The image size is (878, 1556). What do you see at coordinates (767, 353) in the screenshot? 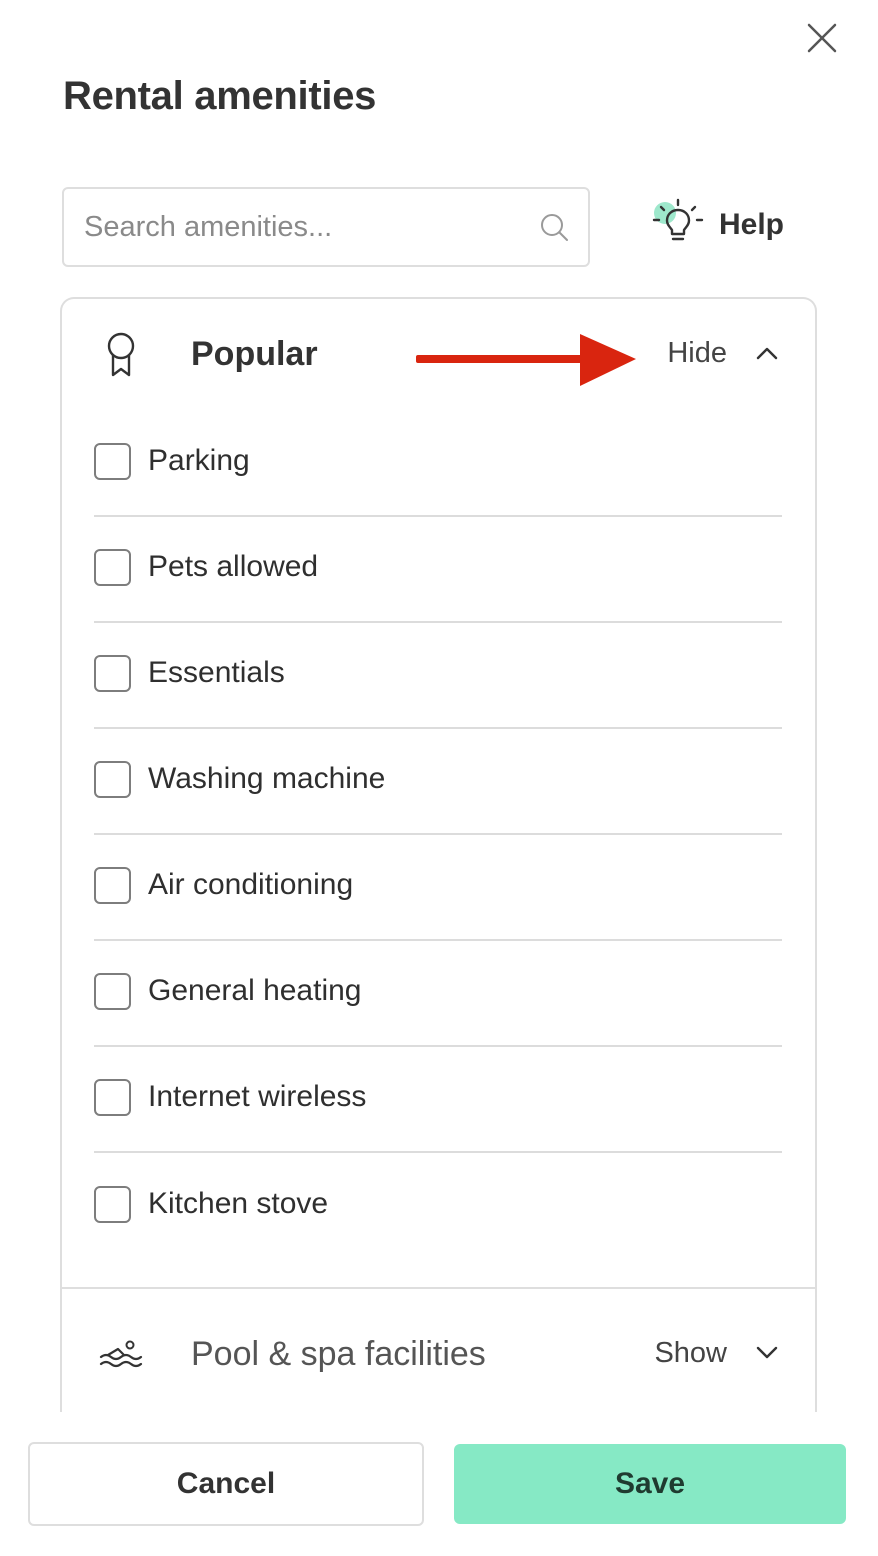
I see `chevron-up-icon` at bounding box center [767, 353].